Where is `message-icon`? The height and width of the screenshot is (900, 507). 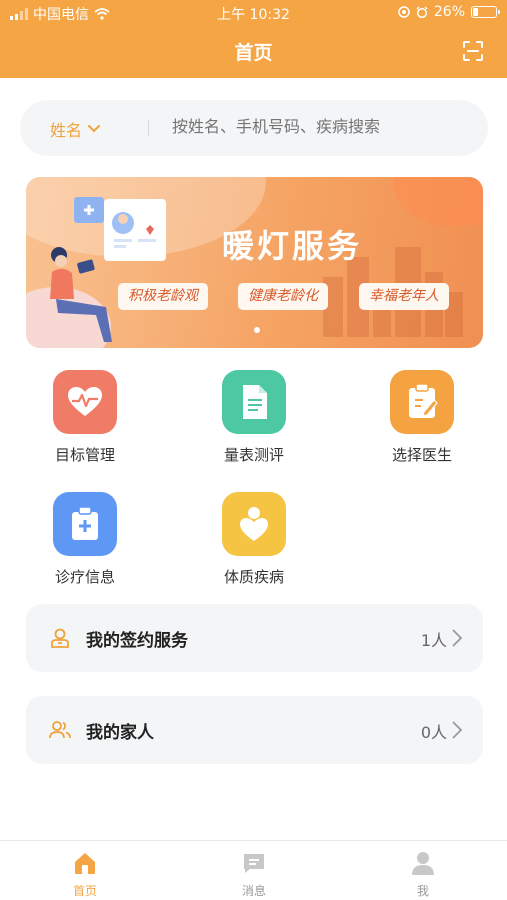
message-icon is located at coordinates (254, 863).